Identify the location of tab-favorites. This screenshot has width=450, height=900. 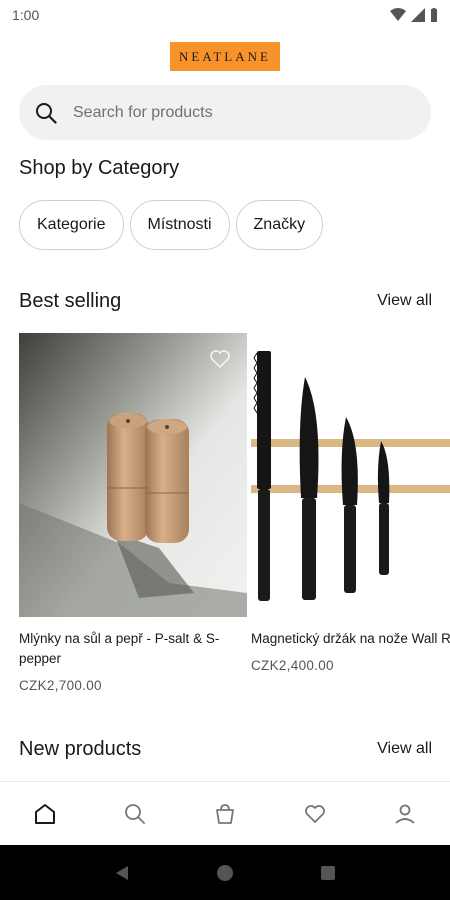
(315, 814).